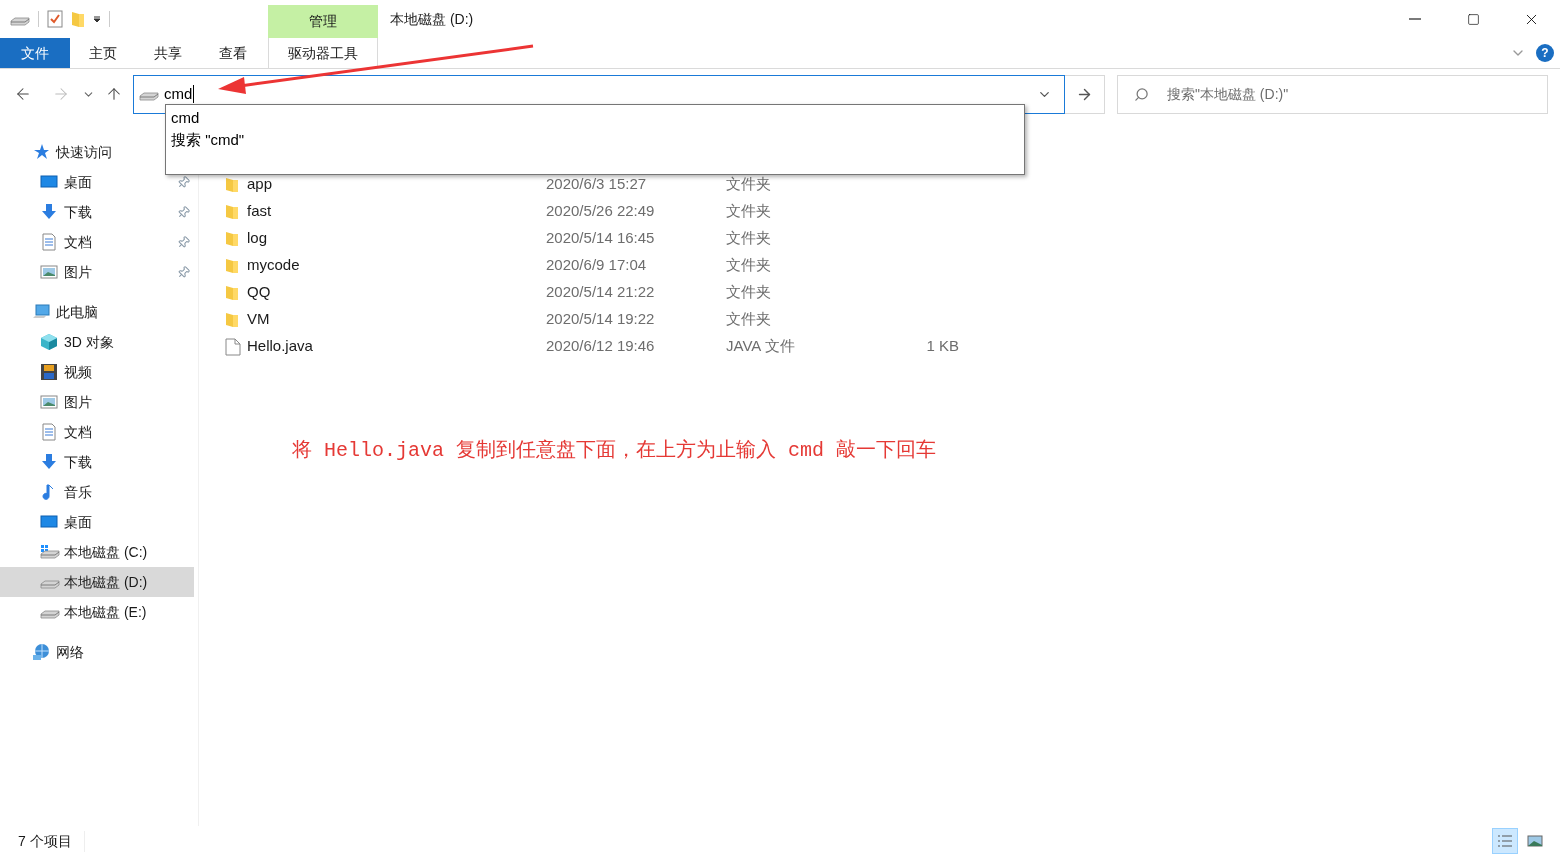 The width and height of the screenshot is (1560, 856). I want to click on nav-label: 本地磁盘 (C:), so click(106, 552).